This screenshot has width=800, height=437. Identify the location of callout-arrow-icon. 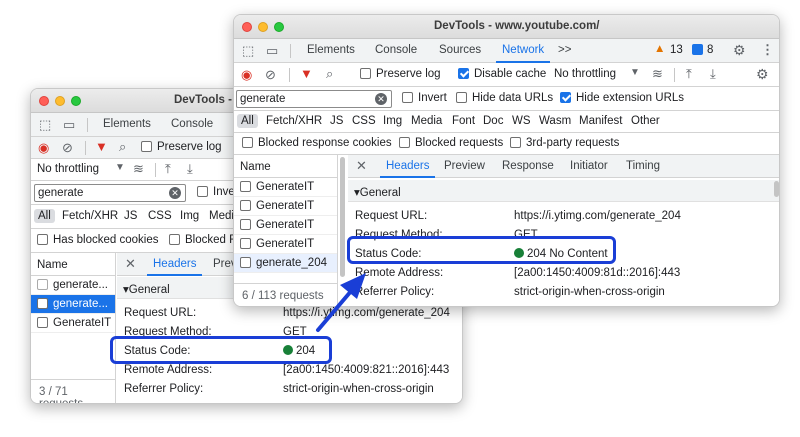
(341, 302).